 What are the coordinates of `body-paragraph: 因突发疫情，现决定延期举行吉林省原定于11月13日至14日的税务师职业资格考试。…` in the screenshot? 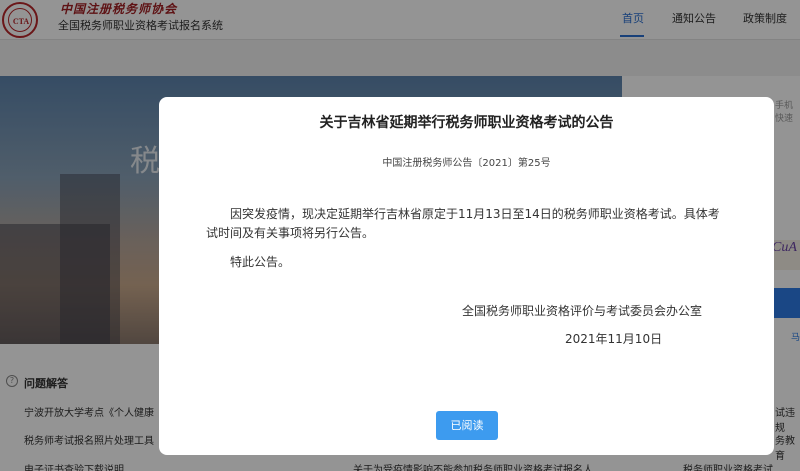 It's located at (463, 223).